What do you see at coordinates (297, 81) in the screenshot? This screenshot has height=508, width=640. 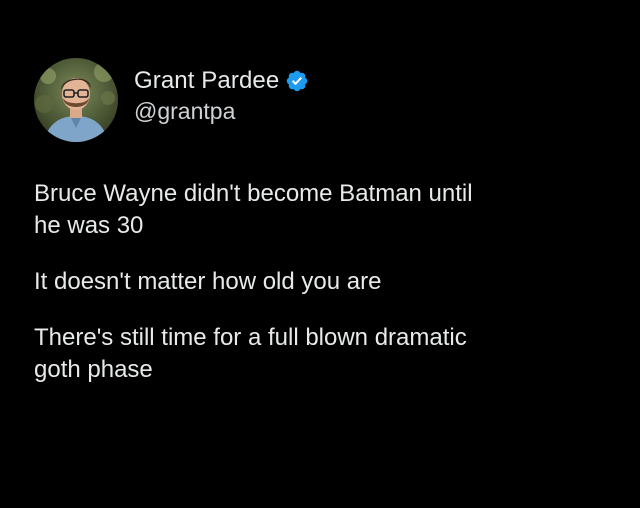 I see `verified-badge-icon` at bounding box center [297, 81].